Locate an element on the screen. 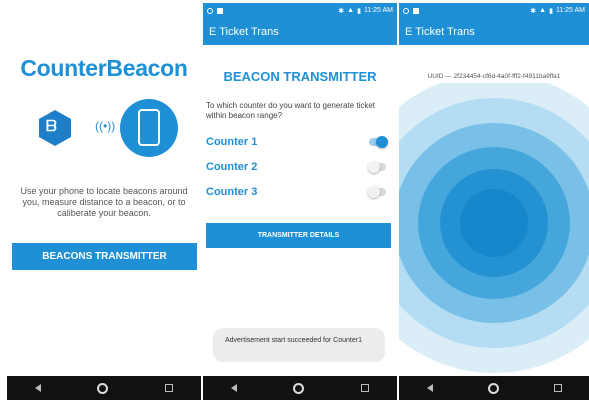 This screenshot has height=403, width=589. broadcast-signal-icon: ((•)) is located at coordinates (105, 126).